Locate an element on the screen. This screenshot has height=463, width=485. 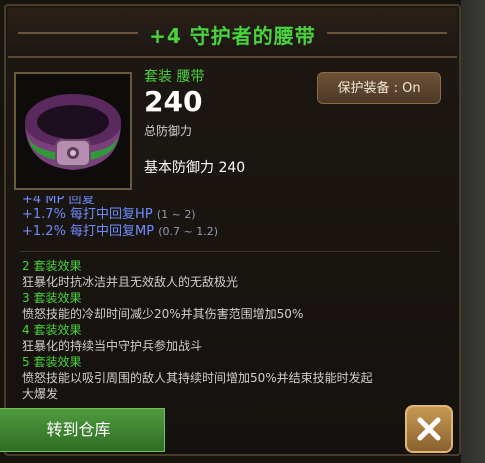
set-effect-desc-extra: 大爆发 is located at coordinates (40, 394).